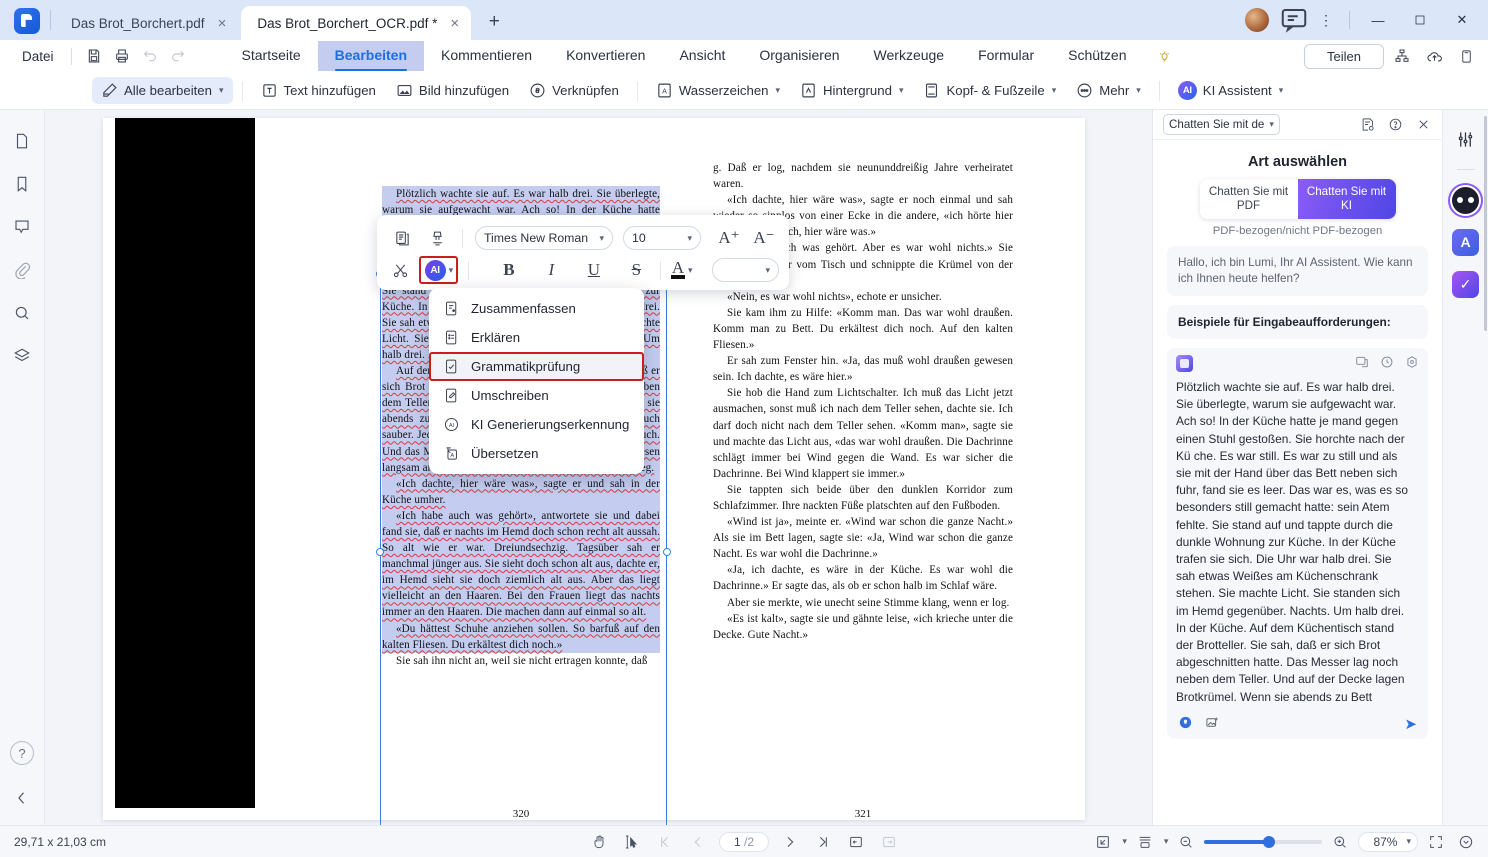 The height and width of the screenshot is (857, 1488). What do you see at coordinates (574, 90) in the screenshot?
I see `ribbon-verknuepfen: Verknüpfen` at bounding box center [574, 90].